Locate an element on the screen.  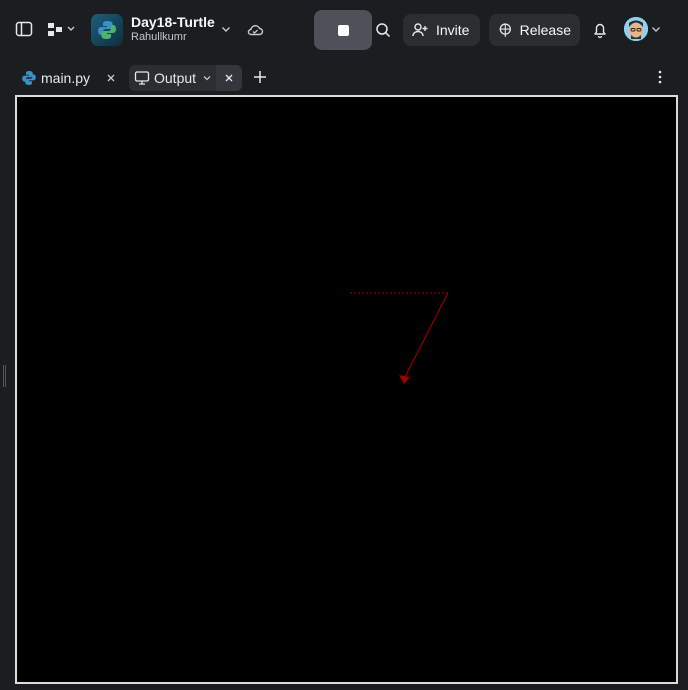
stop-button is located at coordinates (343, 30).